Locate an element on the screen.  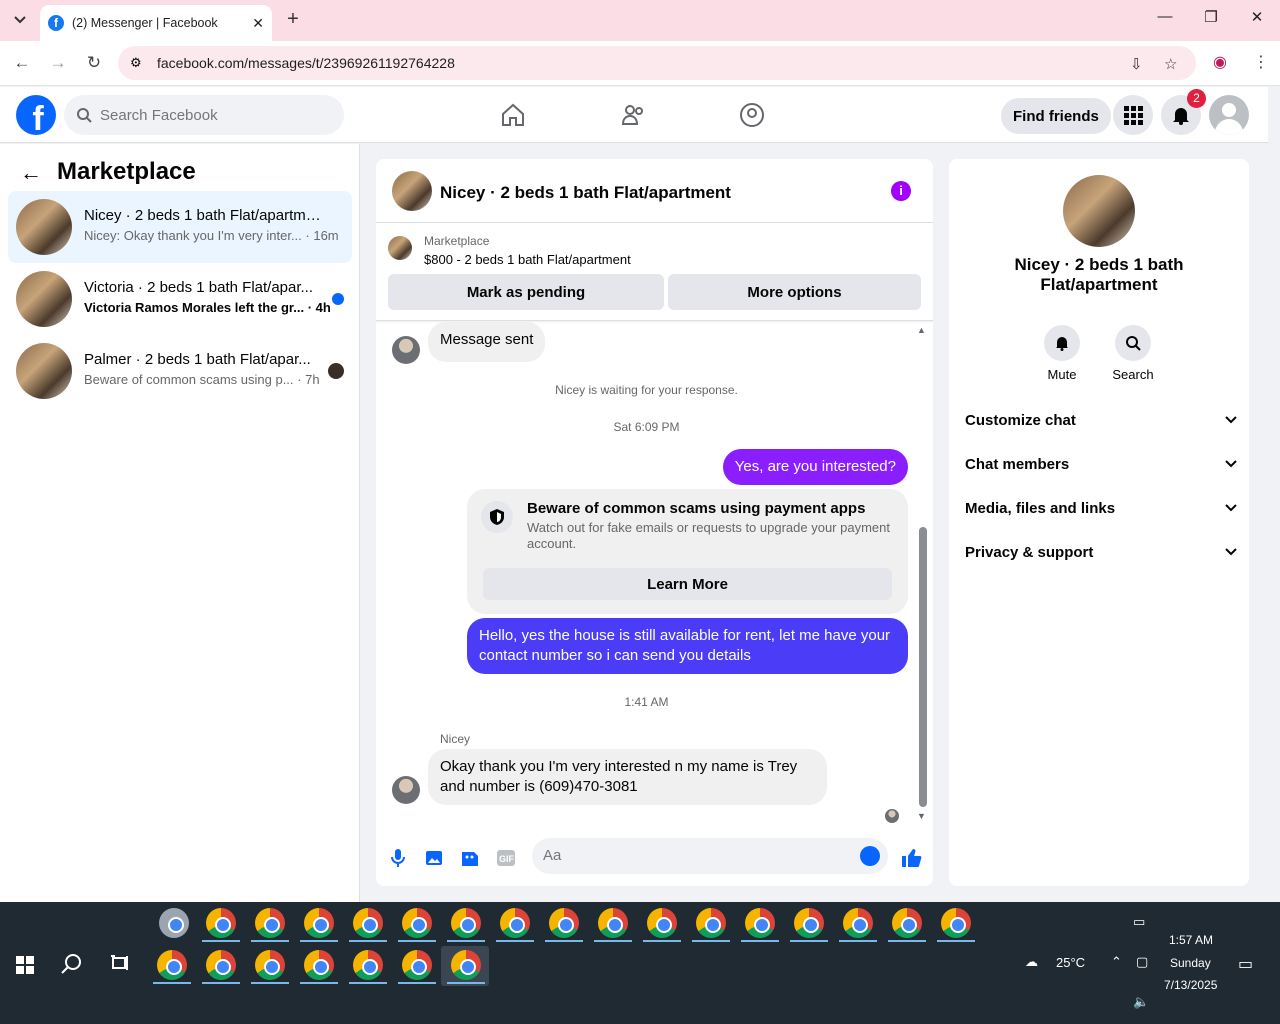
photo-icon is located at coordinates (434, 858).